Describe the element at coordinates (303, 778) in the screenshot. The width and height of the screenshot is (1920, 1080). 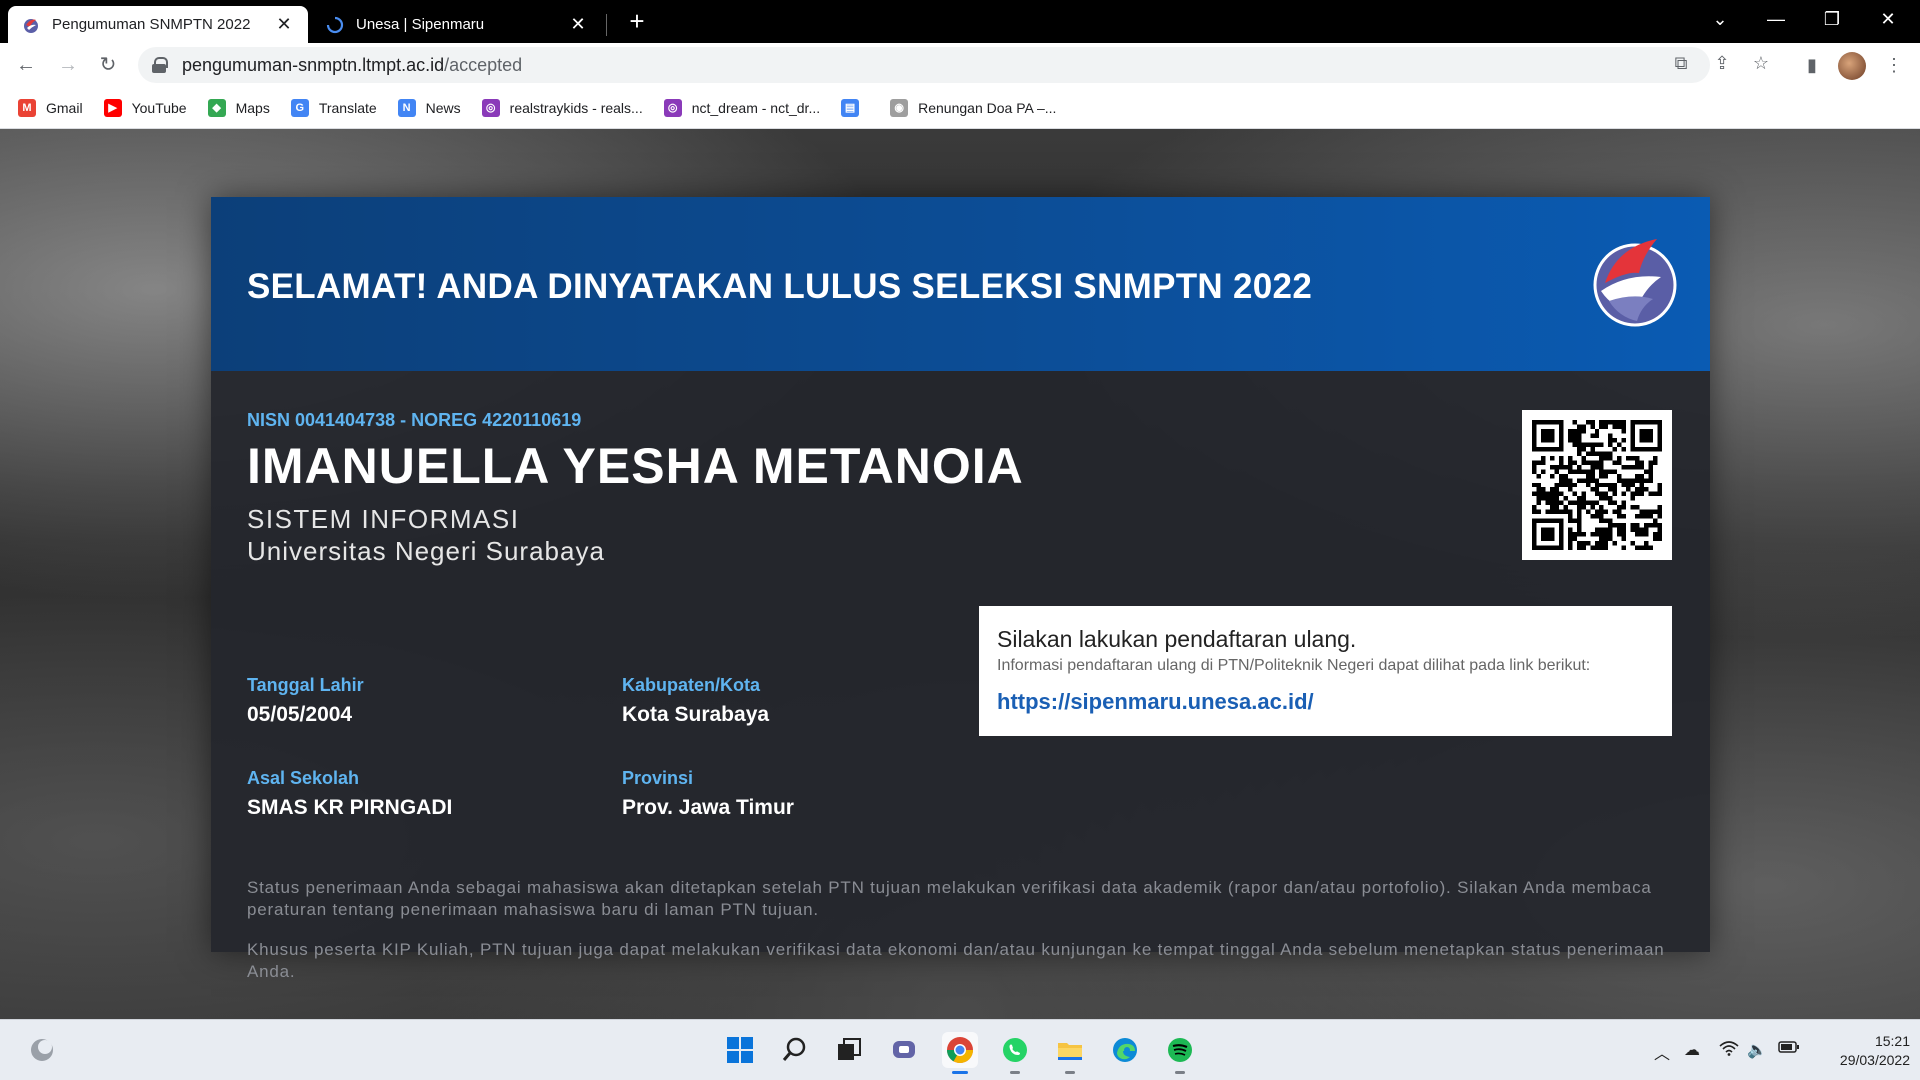
I see `school-label: Asal Sekolah` at that location.